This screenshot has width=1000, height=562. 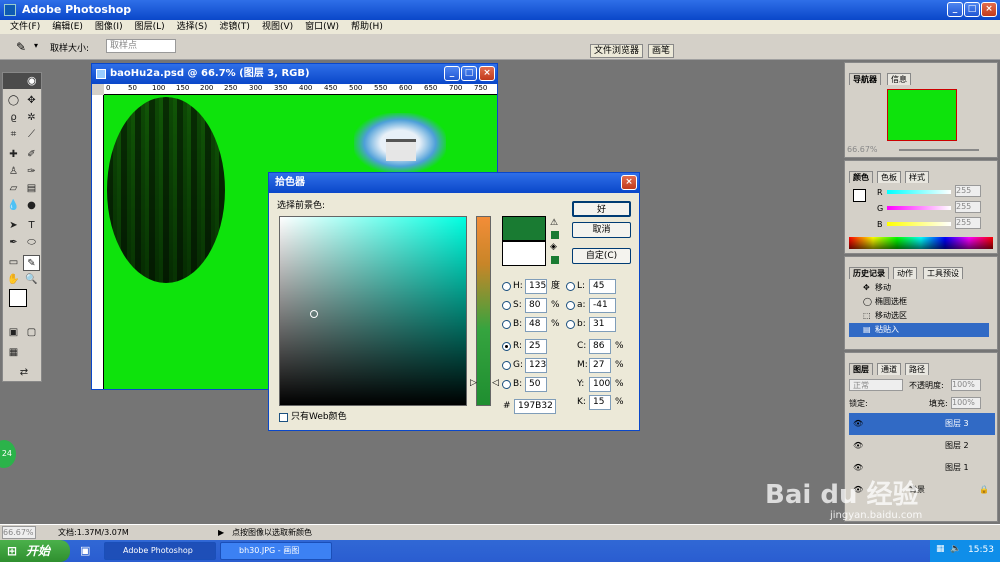 What do you see at coordinates (13, 226) in the screenshot?
I see `path-select-icon: ➤` at bounding box center [13, 226].